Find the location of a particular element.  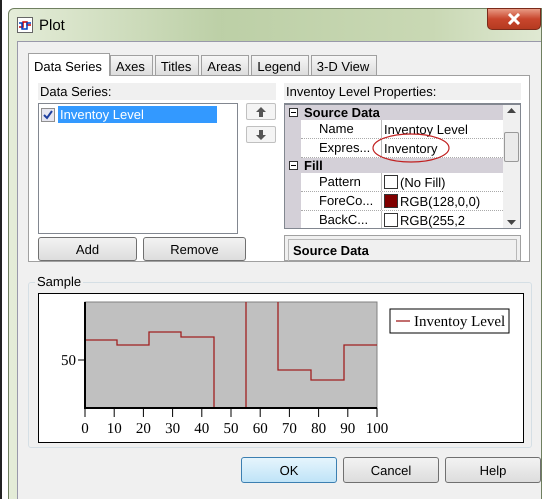

axis-tick-label: 30 is located at coordinates (172, 429).